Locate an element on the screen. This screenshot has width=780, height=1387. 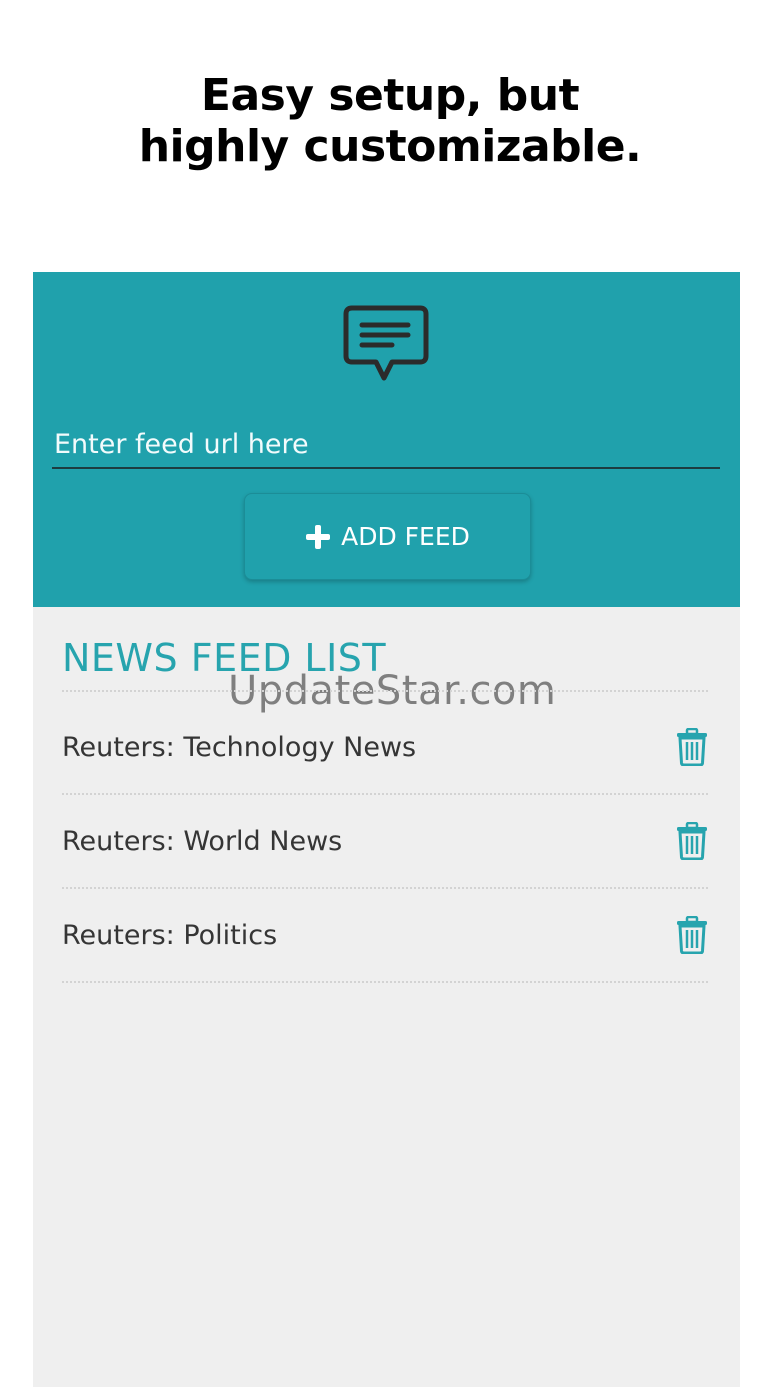
add-feed-button: ADD FEED is located at coordinates (387, 536).